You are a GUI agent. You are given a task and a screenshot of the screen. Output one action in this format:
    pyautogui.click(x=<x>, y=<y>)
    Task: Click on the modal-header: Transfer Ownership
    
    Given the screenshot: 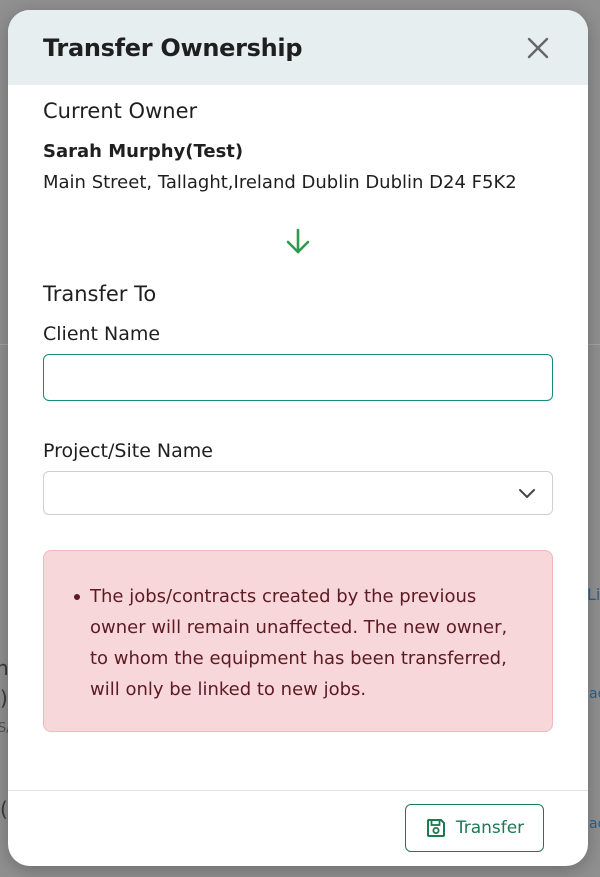 What is the action you would take?
    pyautogui.click(x=298, y=47)
    